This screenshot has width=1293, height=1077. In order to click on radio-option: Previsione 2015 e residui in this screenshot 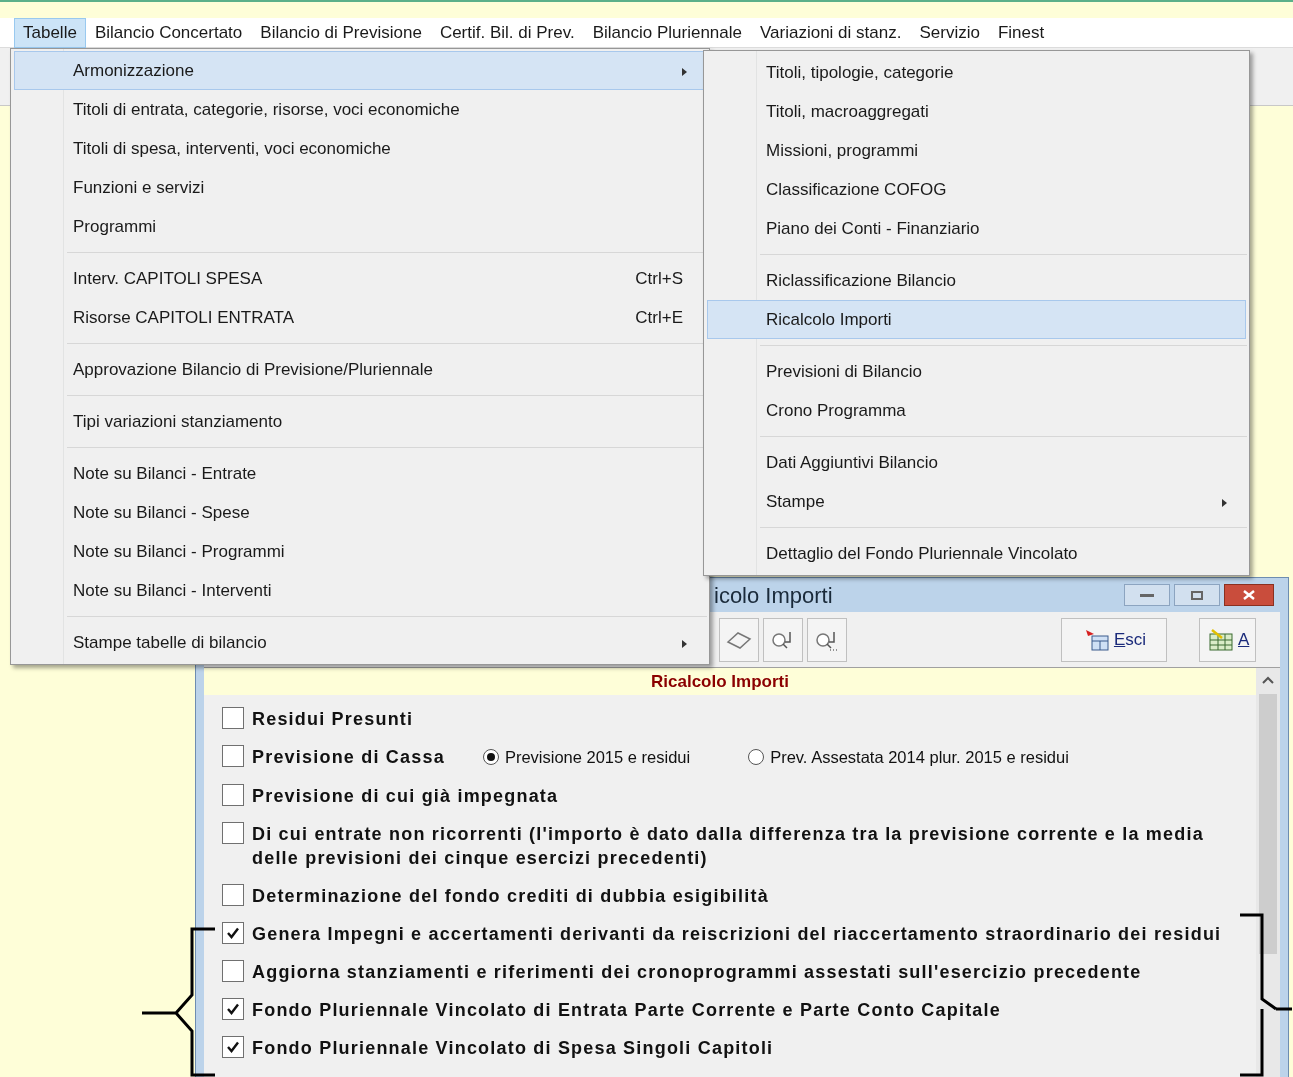, I will do `click(586, 757)`.